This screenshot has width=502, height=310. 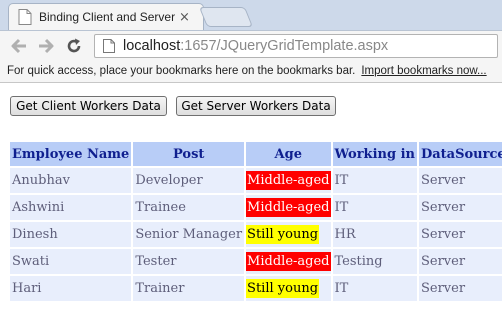 I want to click on post-cell: Senior Manager, so click(x=189, y=234).